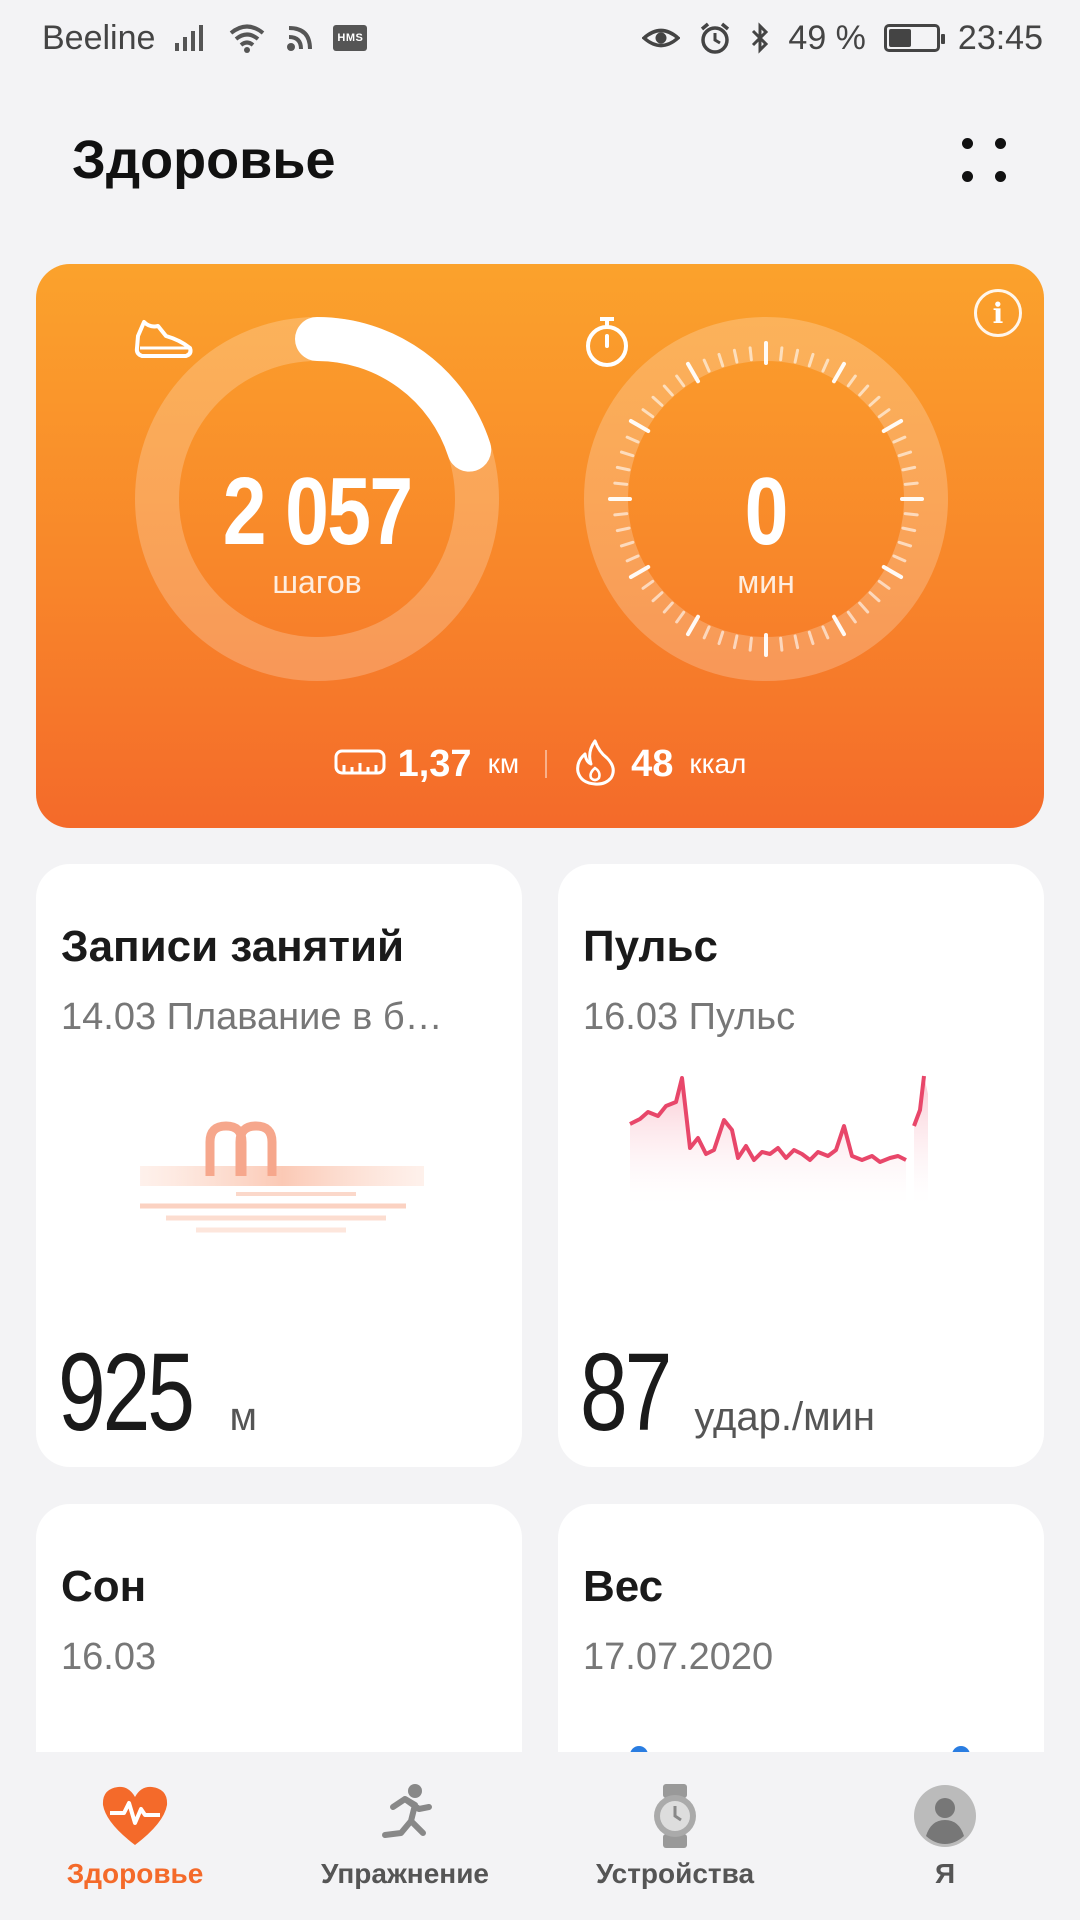 The height and width of the screenshot is (1920, 1080). What do you see at coordinates (596, 764) in the screenshot?
I see `flame-icon` at bounding box center [596, 764].